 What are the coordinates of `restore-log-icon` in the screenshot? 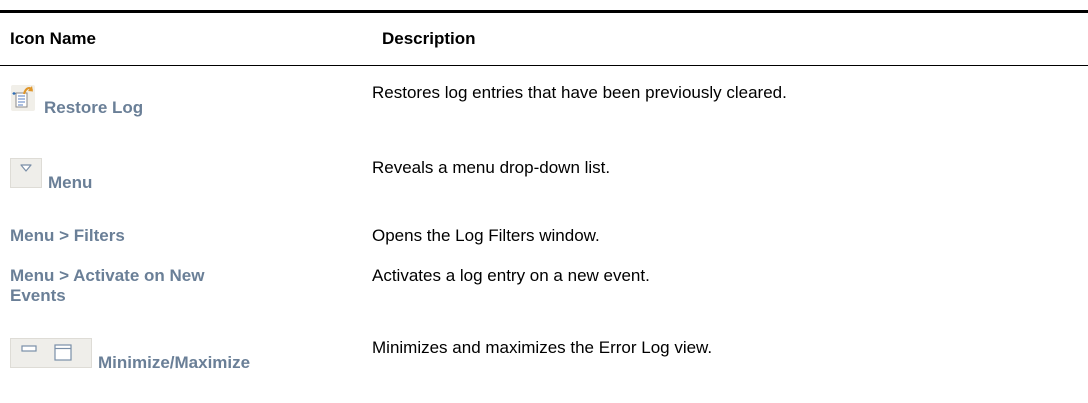 It's located at (24, 100).